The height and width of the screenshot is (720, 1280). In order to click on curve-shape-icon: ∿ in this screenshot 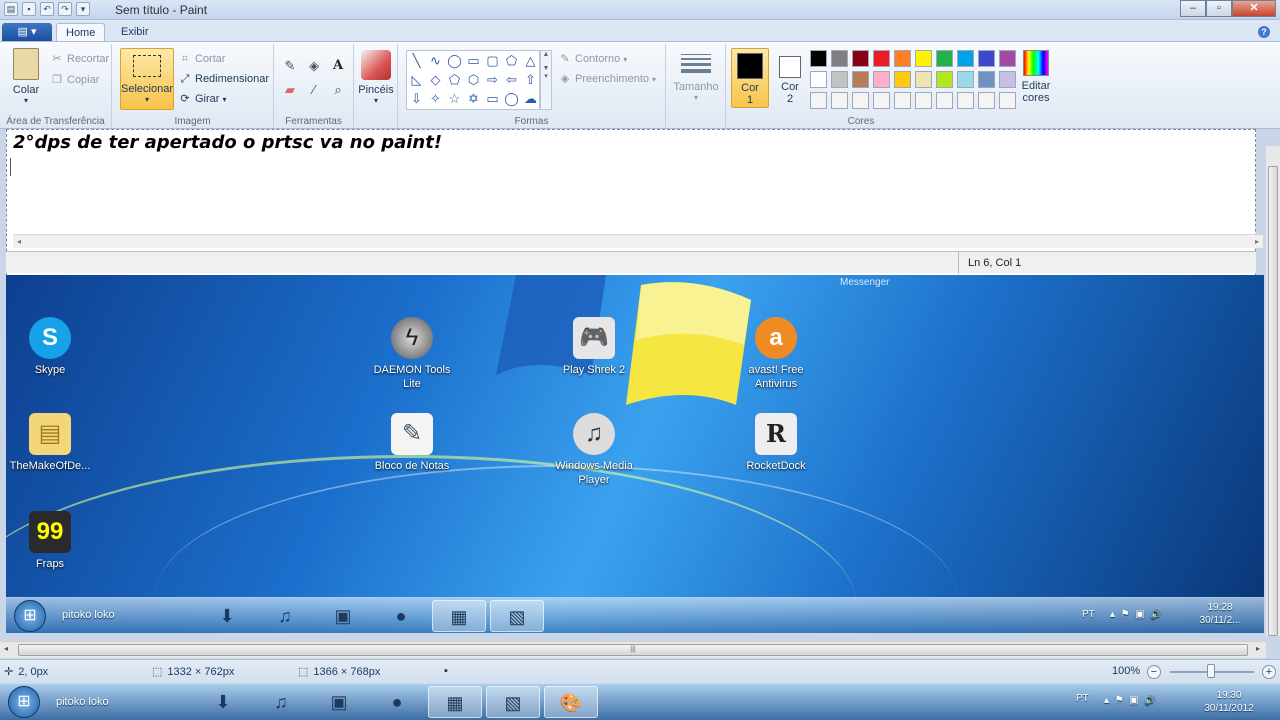, I will do `click(435, 60)`.